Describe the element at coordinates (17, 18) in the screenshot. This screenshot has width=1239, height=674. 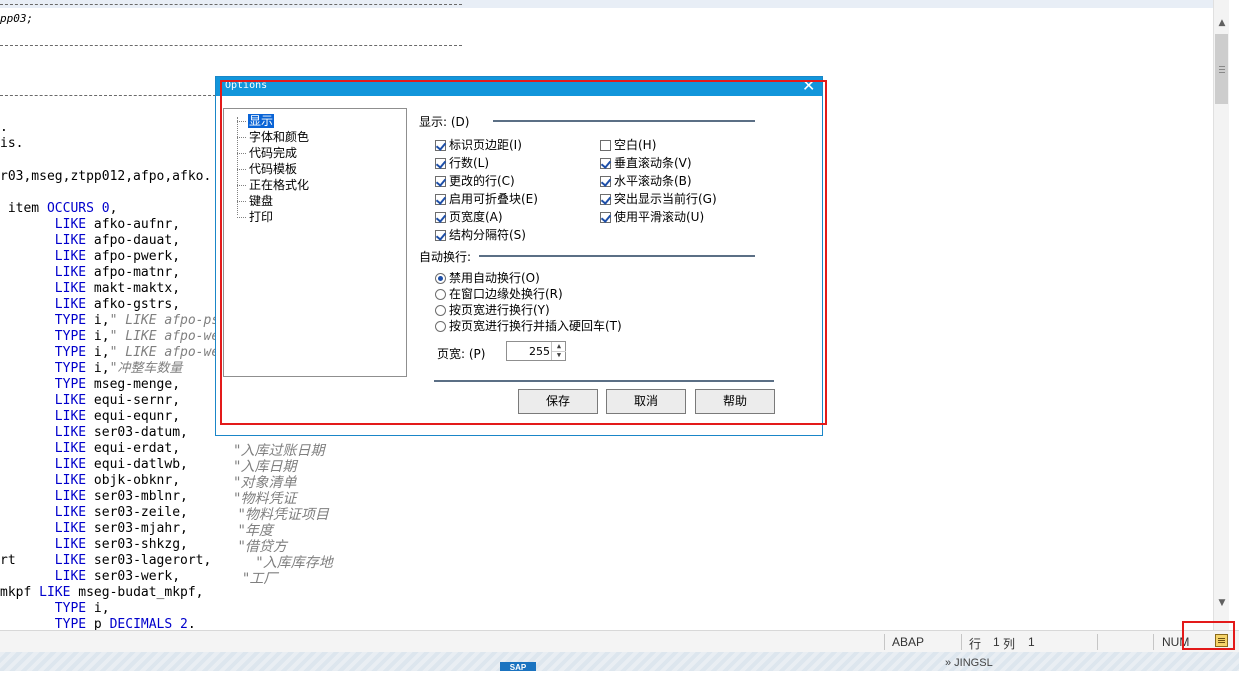
I see `header-comment: pp03;` at that location.